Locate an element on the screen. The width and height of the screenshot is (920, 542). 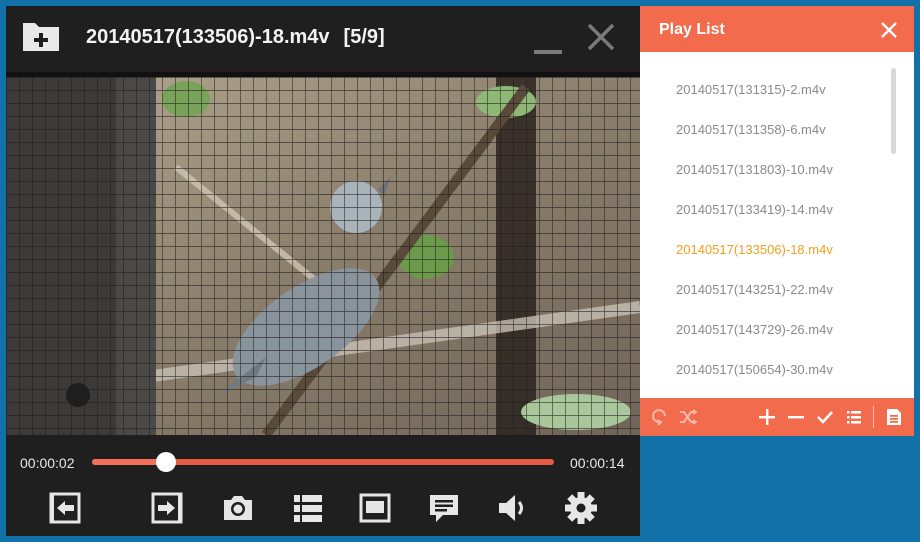
playlist-item: 20140517(131803)-10.m4v is located at coordinates (754, 169).